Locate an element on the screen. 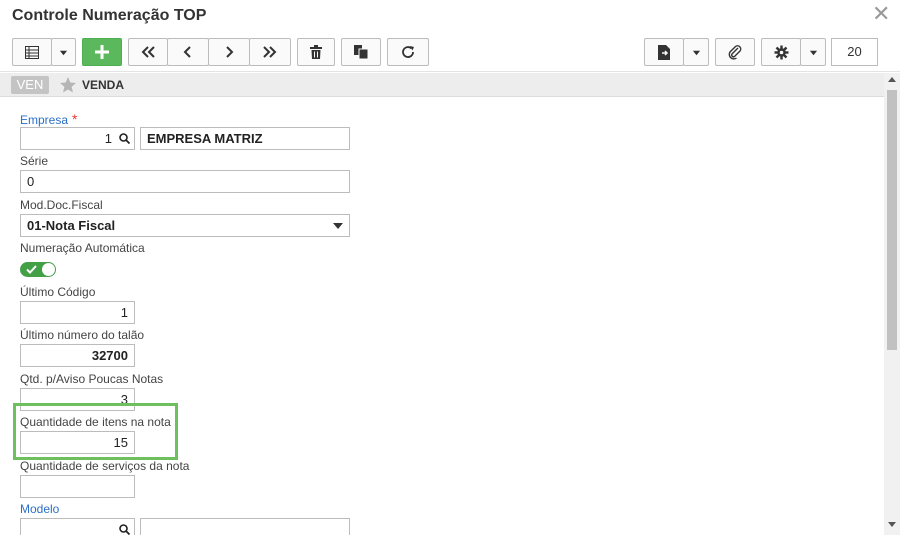 This screenshot has width=900, height=539. numeracao-automatica-label: Numeração Automática is located at coordinates (82, 248).